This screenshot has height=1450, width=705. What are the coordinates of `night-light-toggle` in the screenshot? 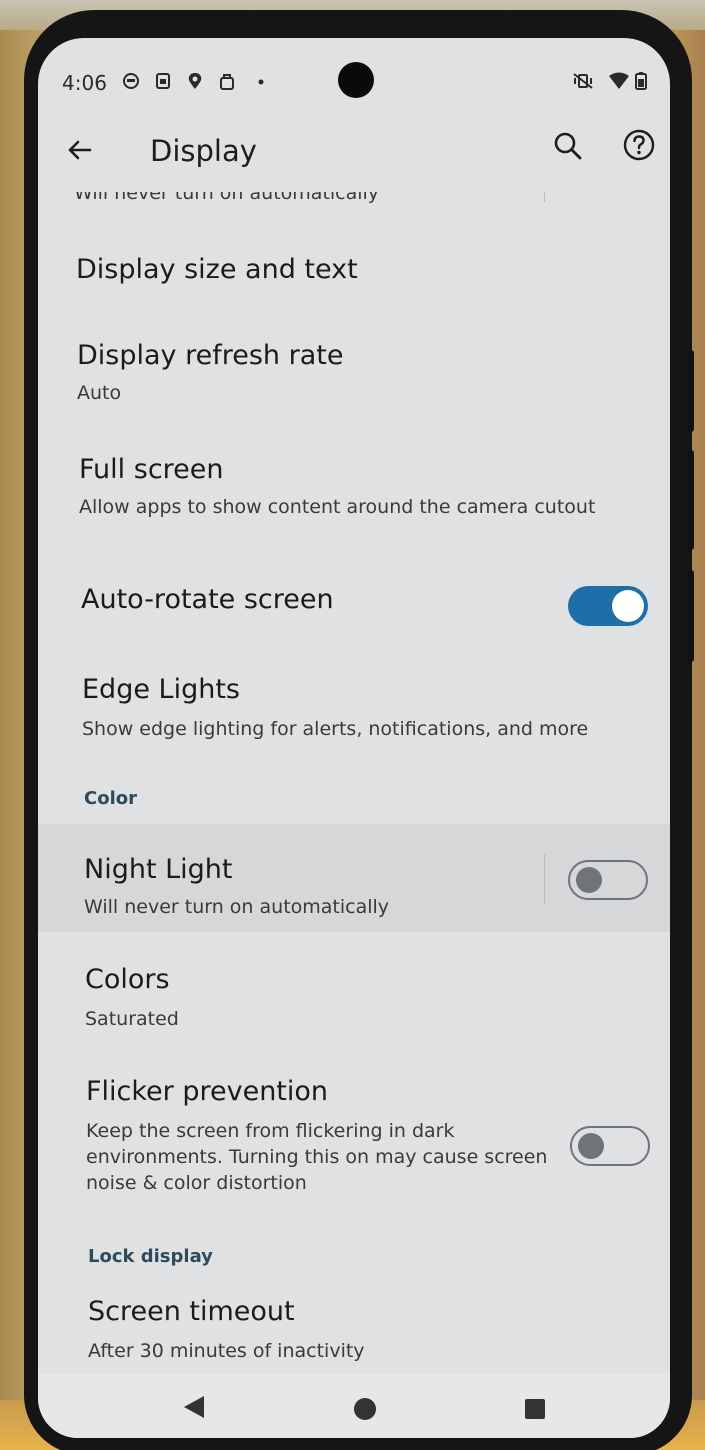 It's located at (608, 880).